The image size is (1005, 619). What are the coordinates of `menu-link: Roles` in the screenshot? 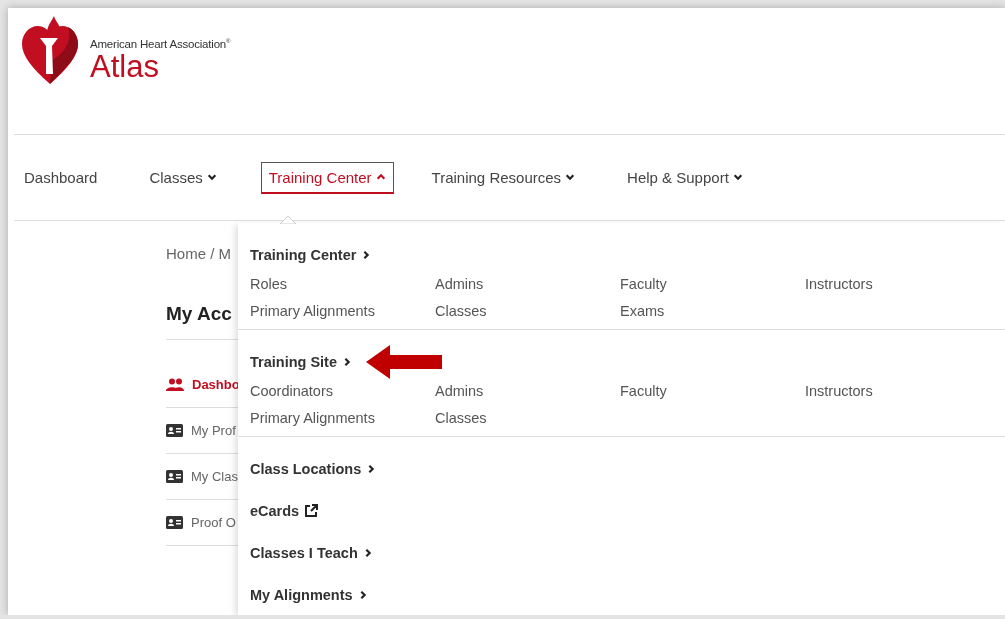 It's located at (342, 284).